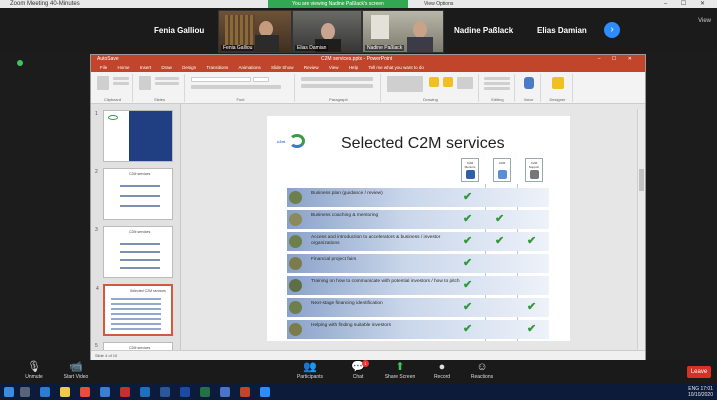 The width and height of the screenshot is (717, 400). Describe the element at coordinates (418, 263) in the screenshot. I see `service-row: Financial project fairs` at that location.